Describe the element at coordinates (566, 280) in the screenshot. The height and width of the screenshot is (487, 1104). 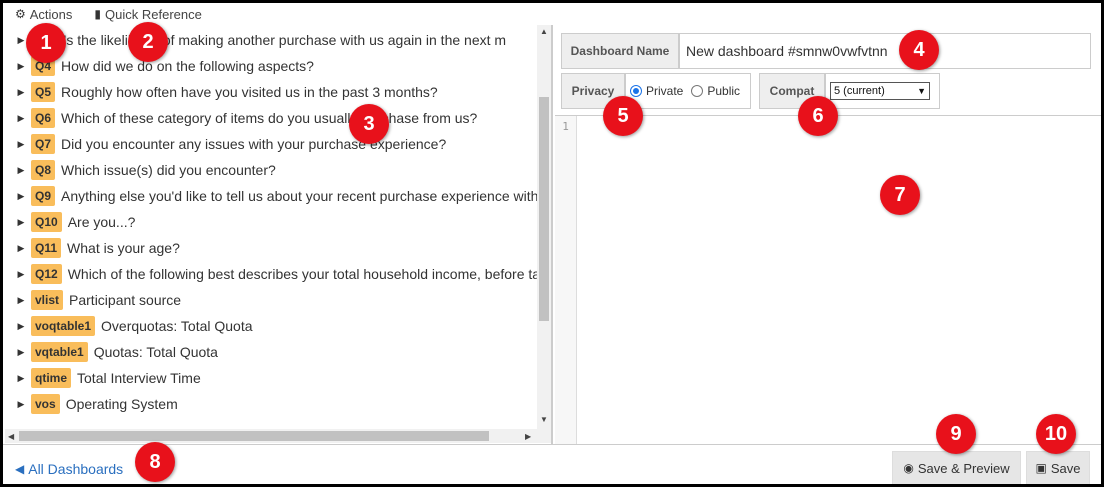
I see `line-number-gutter: 1` at that location.